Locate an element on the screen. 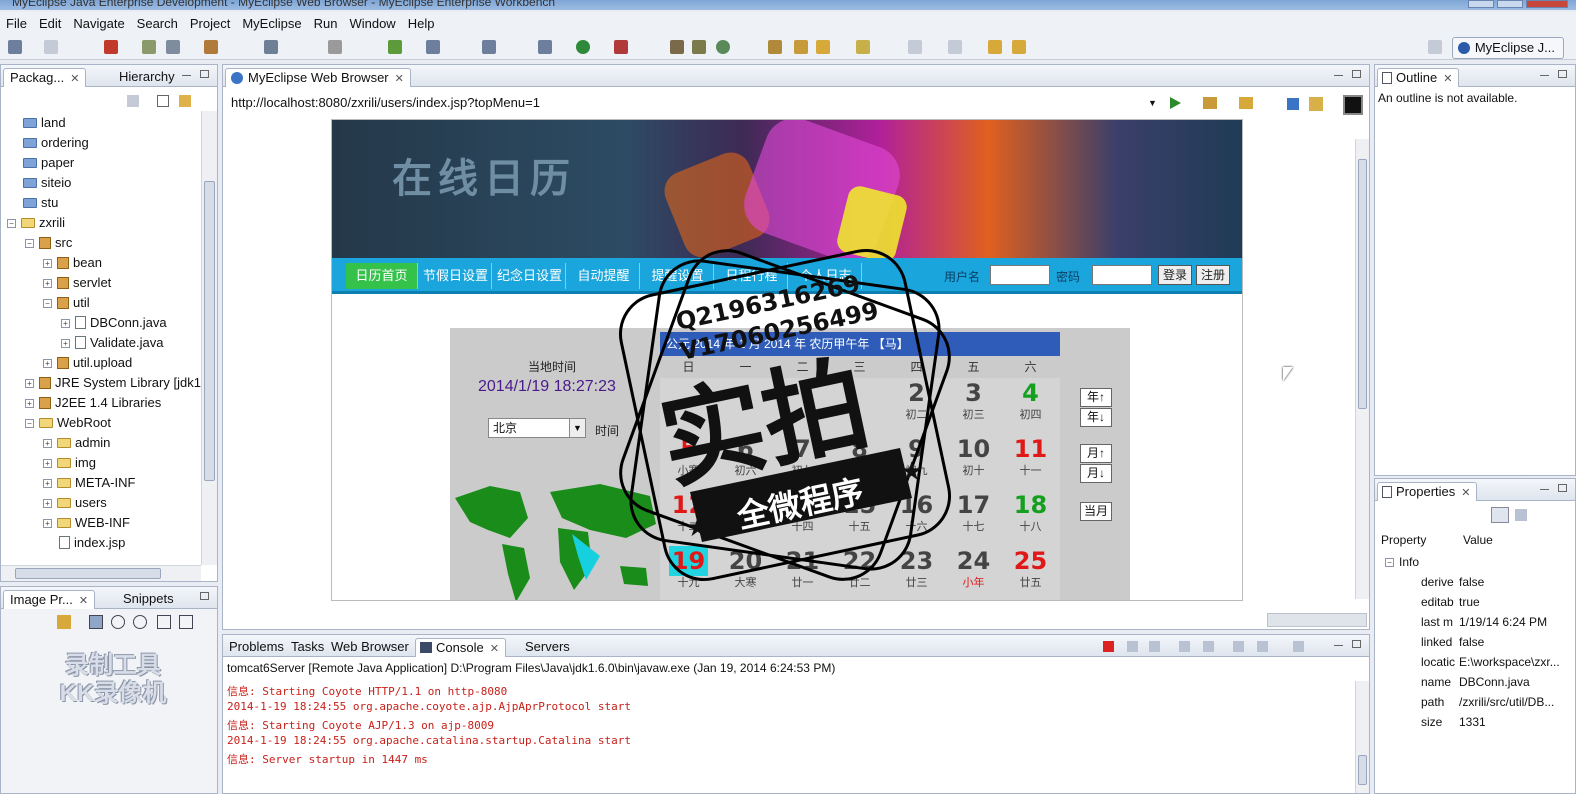  tab-properties: Properties ✕ is located at coordinates (1427, 491).